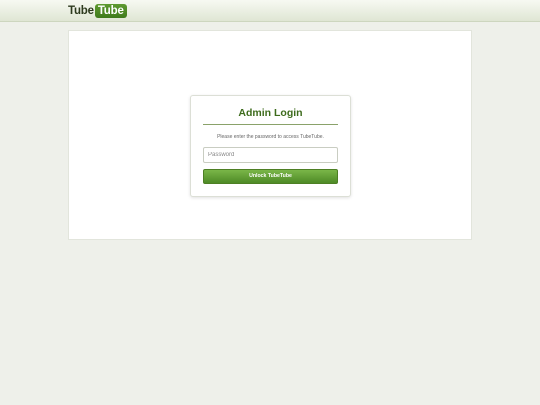  Describe the element at coordinates (110, 10) in the screenshot. I see `logo-text-part2: Tube` at that location.